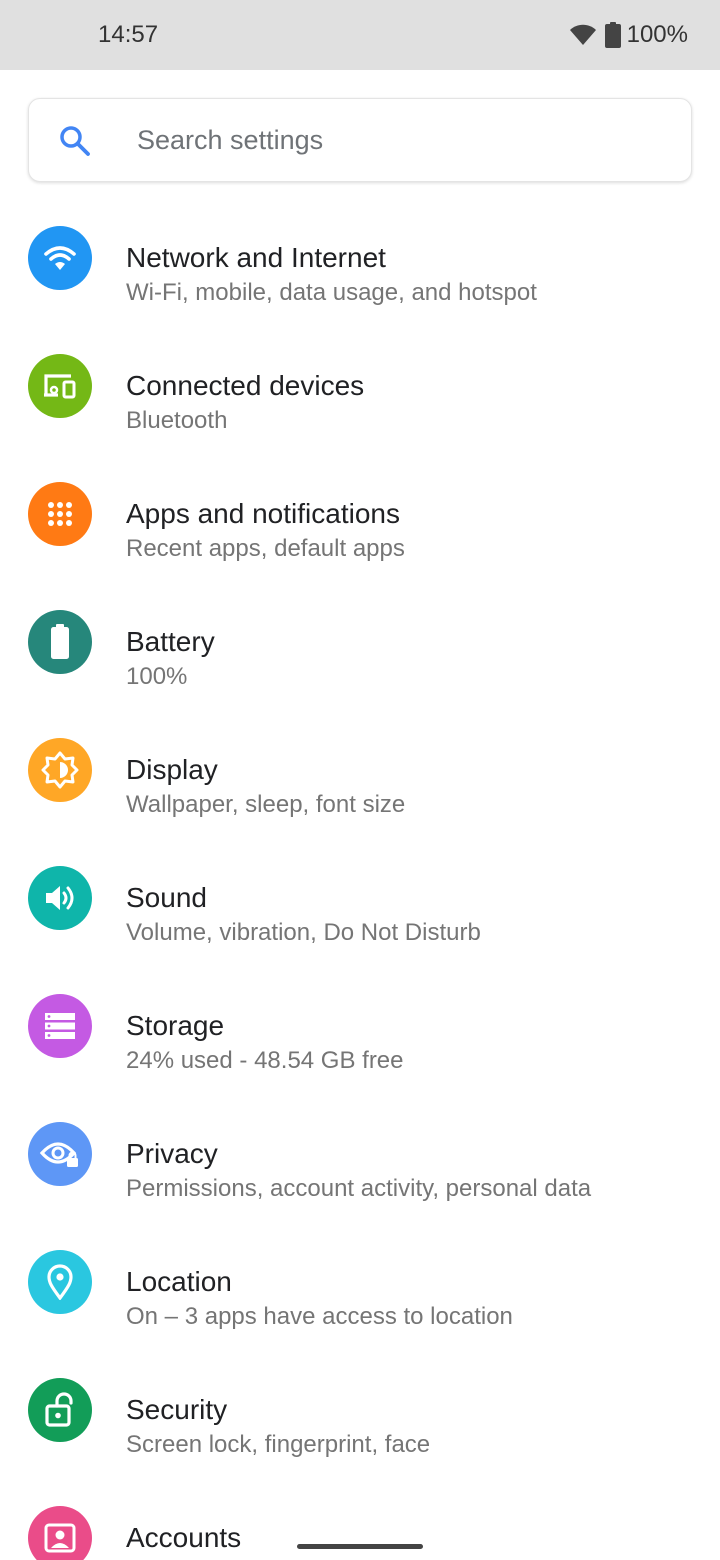 The image size is (720, 1560). I want to click on connected-devices-icon, so click(60, 386).